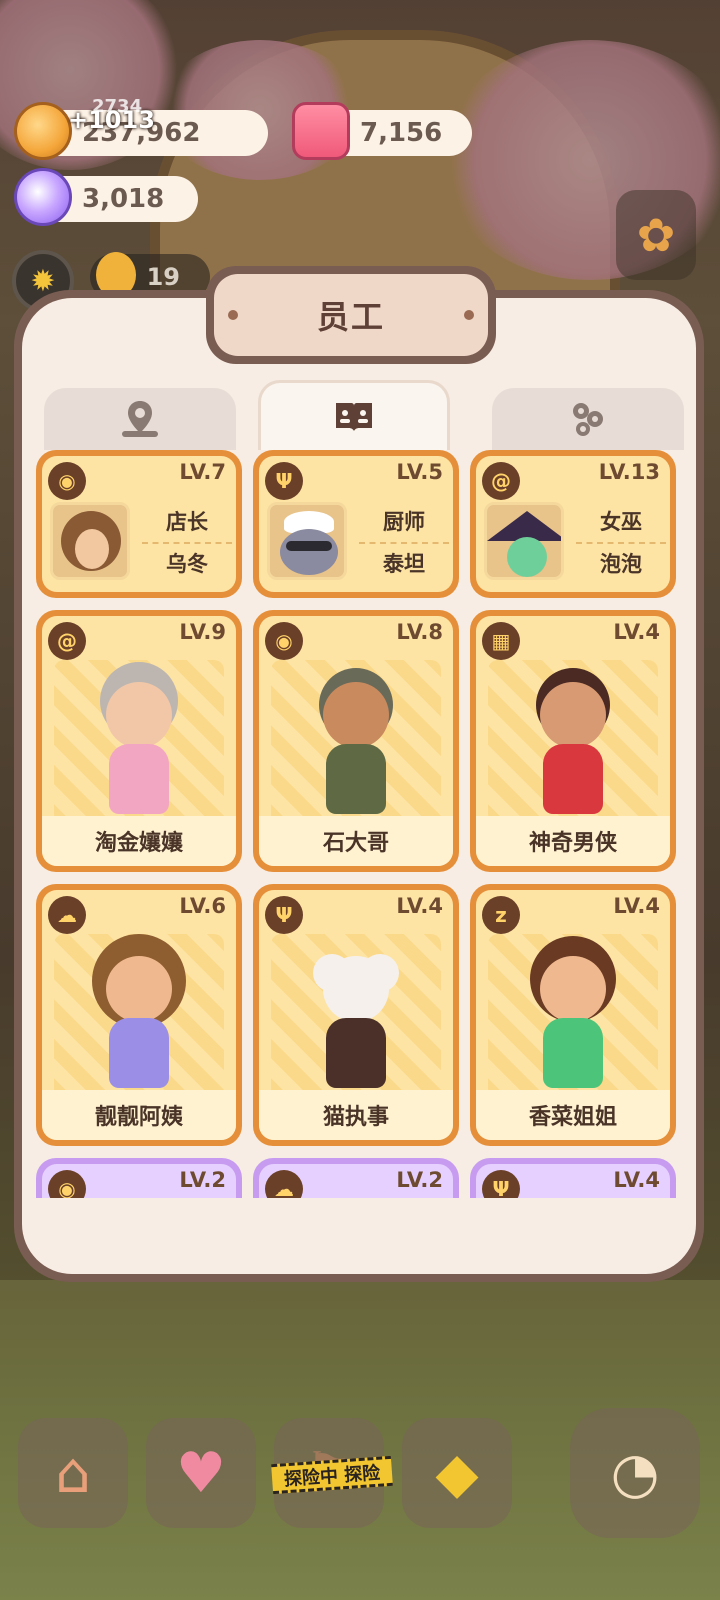 This screenshot has width=720, height=1600. Describe the element at coordinates (187, 564) in the screenshot. I see `staff-name: 乌冬` at that location.